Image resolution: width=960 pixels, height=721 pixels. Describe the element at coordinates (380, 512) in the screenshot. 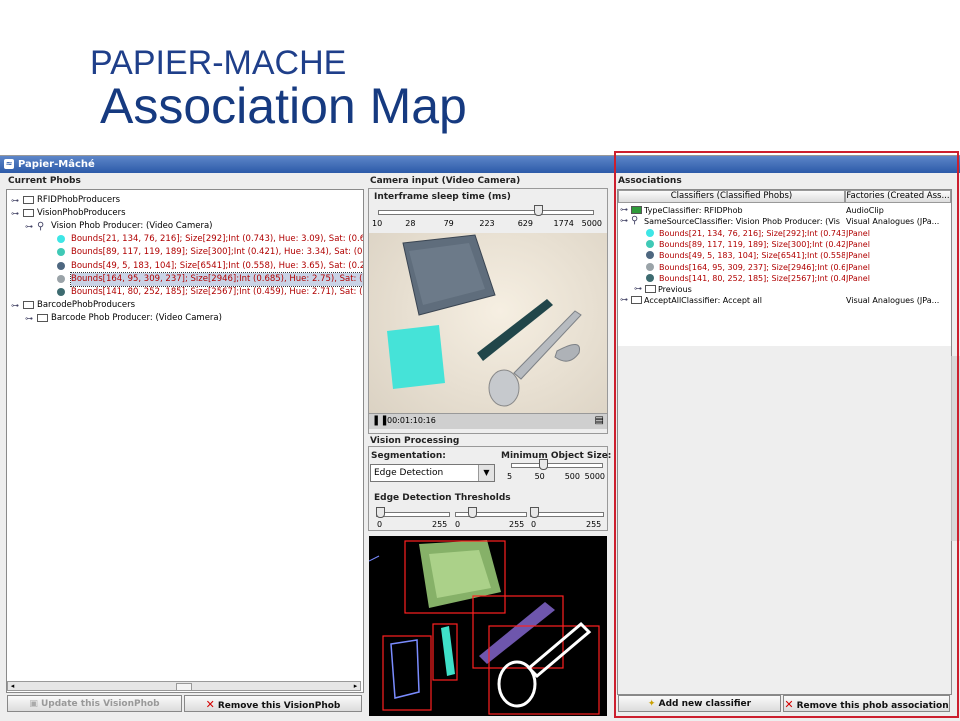

I see `threshold1-slider-thumb` at that location.